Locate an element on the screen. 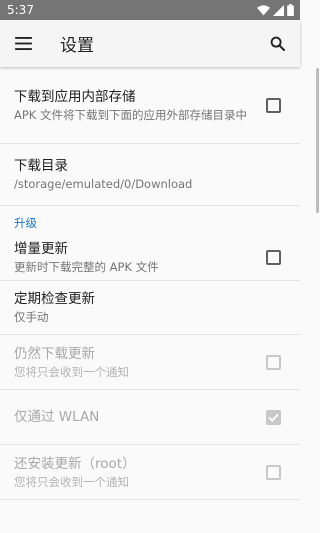 The image size is (320, 533). status-time: 5:37 is located at coordinates (20, 10).